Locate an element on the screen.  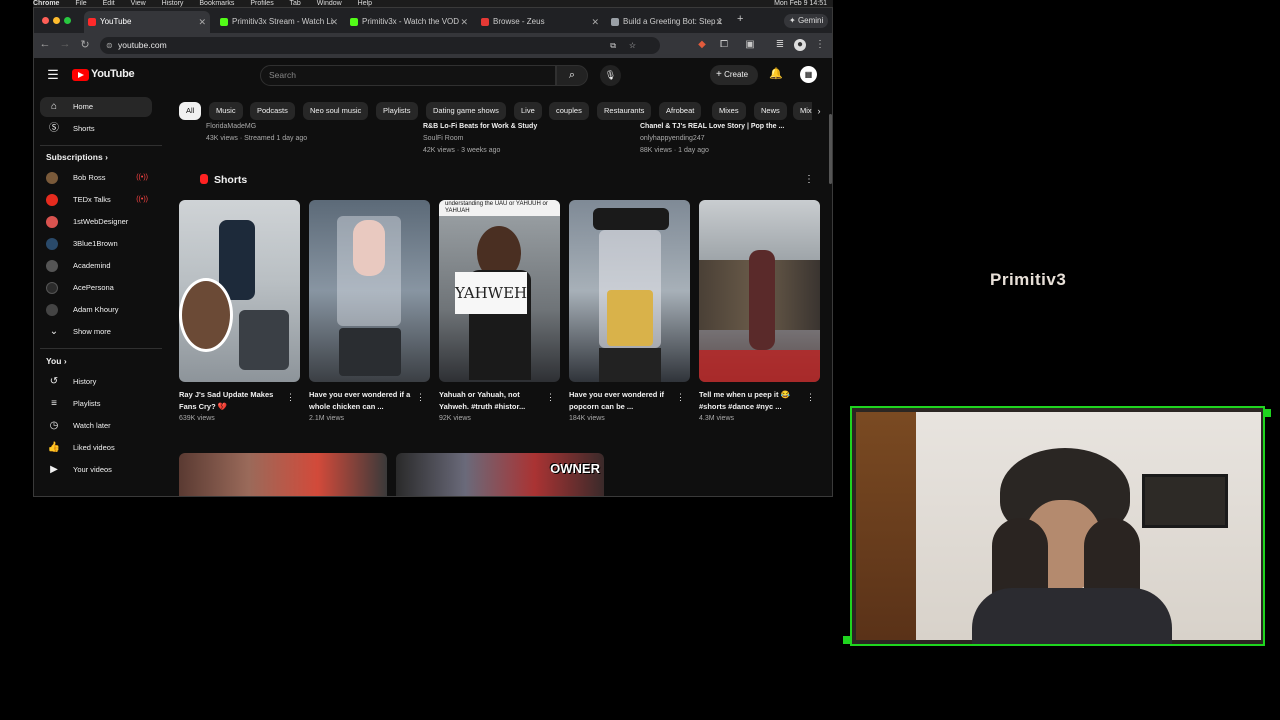
extension-icon: ◆ is located at coordinates (702, 45).